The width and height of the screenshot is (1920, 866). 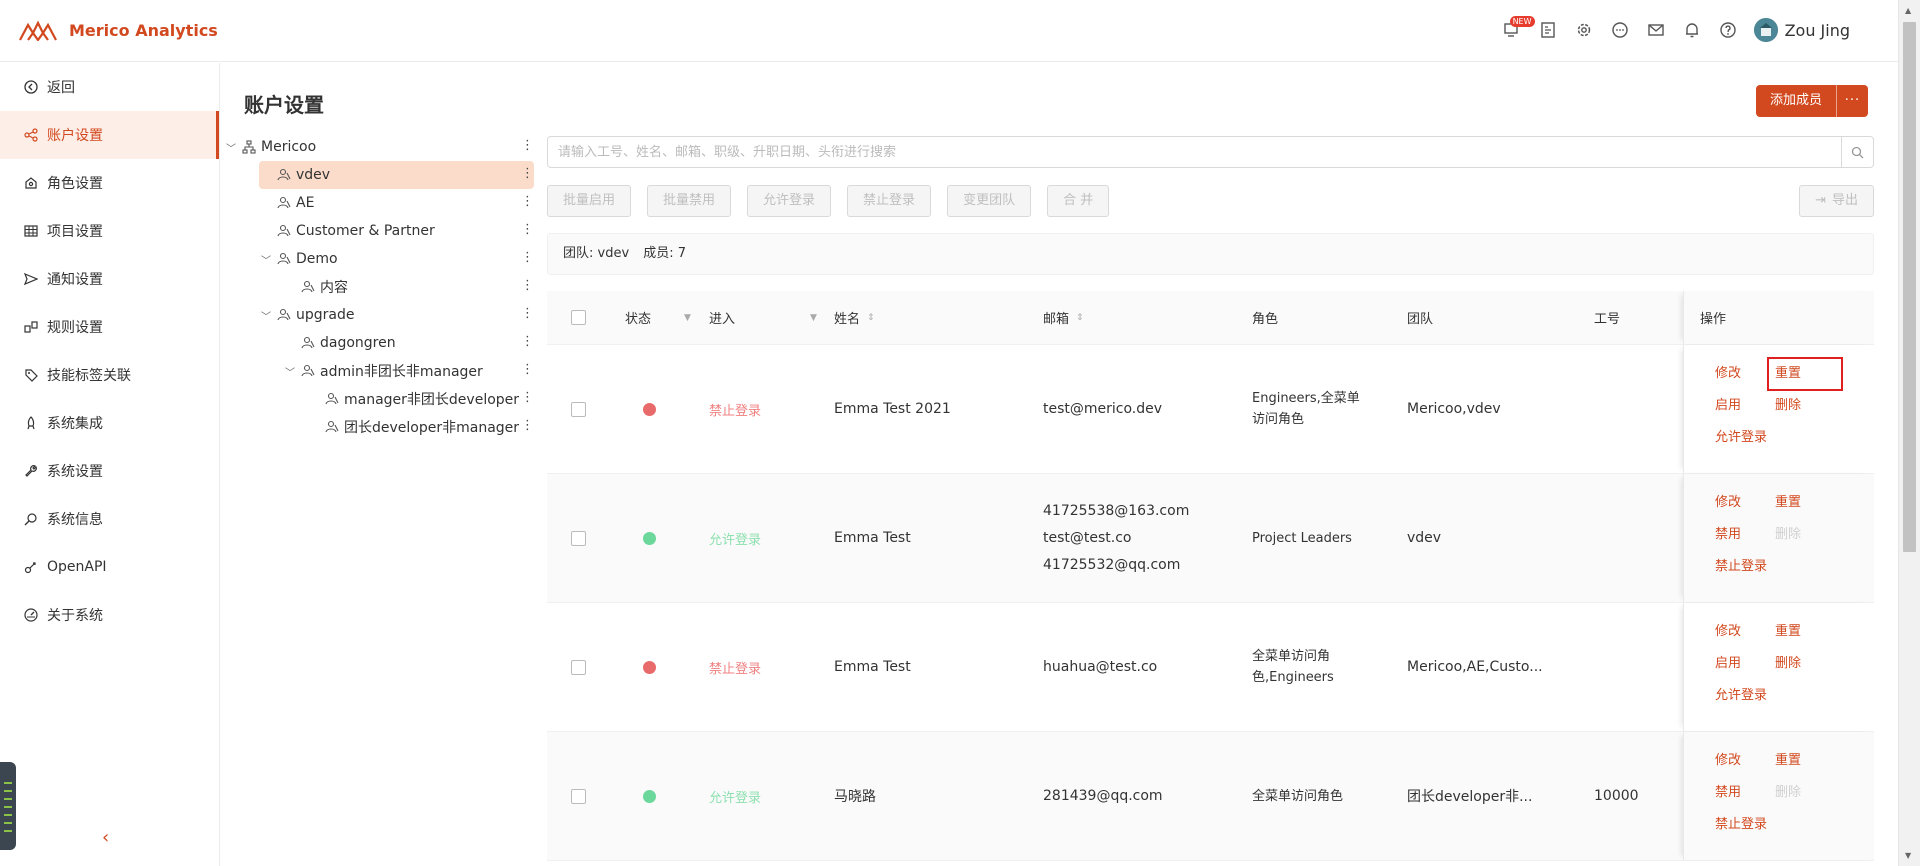 What do you see at coordinates (1584, 30) in the screenshot?
I see `gear-icon` at bounding box center [1584, 30].